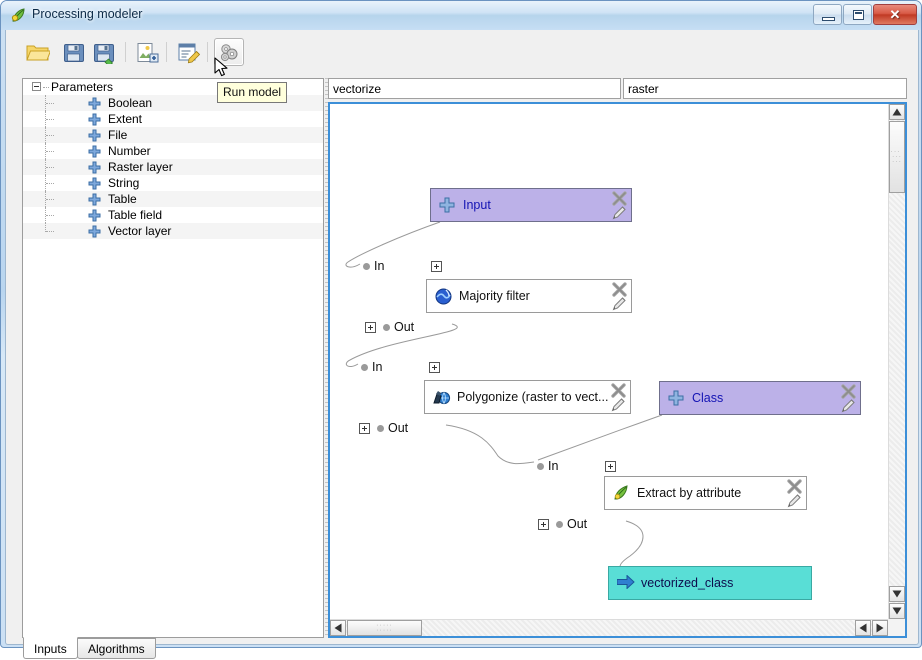 This screenshot has height=660, width=922. What do you see at coordinates (880, 628) in the screenshot?
I see `scroll-right-button` at bounding box center [880, 628].